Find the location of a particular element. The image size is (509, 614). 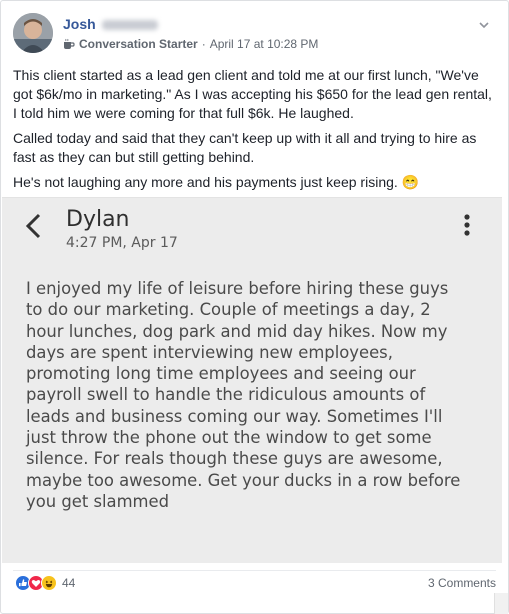

chevron-down-icon is located at coordinates (484, 25).